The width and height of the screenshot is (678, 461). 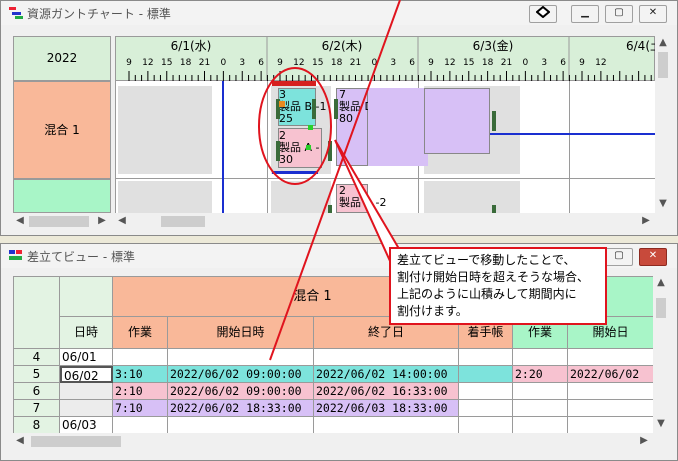 What do you see at coordinates (361, 198) in the screenshot?
I see `job-block-a2: 2 製品 A -2` at bounding box center [361, 198].